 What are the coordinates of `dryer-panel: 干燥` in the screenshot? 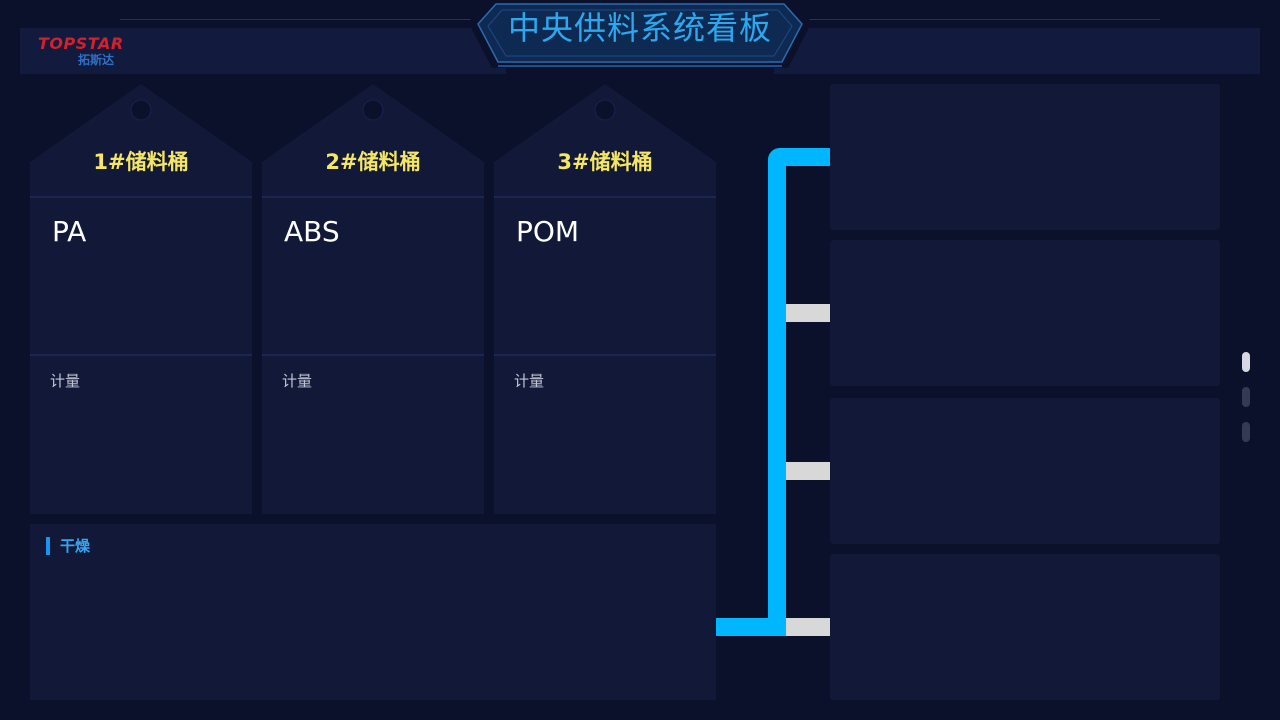 It's located at (373, 612).